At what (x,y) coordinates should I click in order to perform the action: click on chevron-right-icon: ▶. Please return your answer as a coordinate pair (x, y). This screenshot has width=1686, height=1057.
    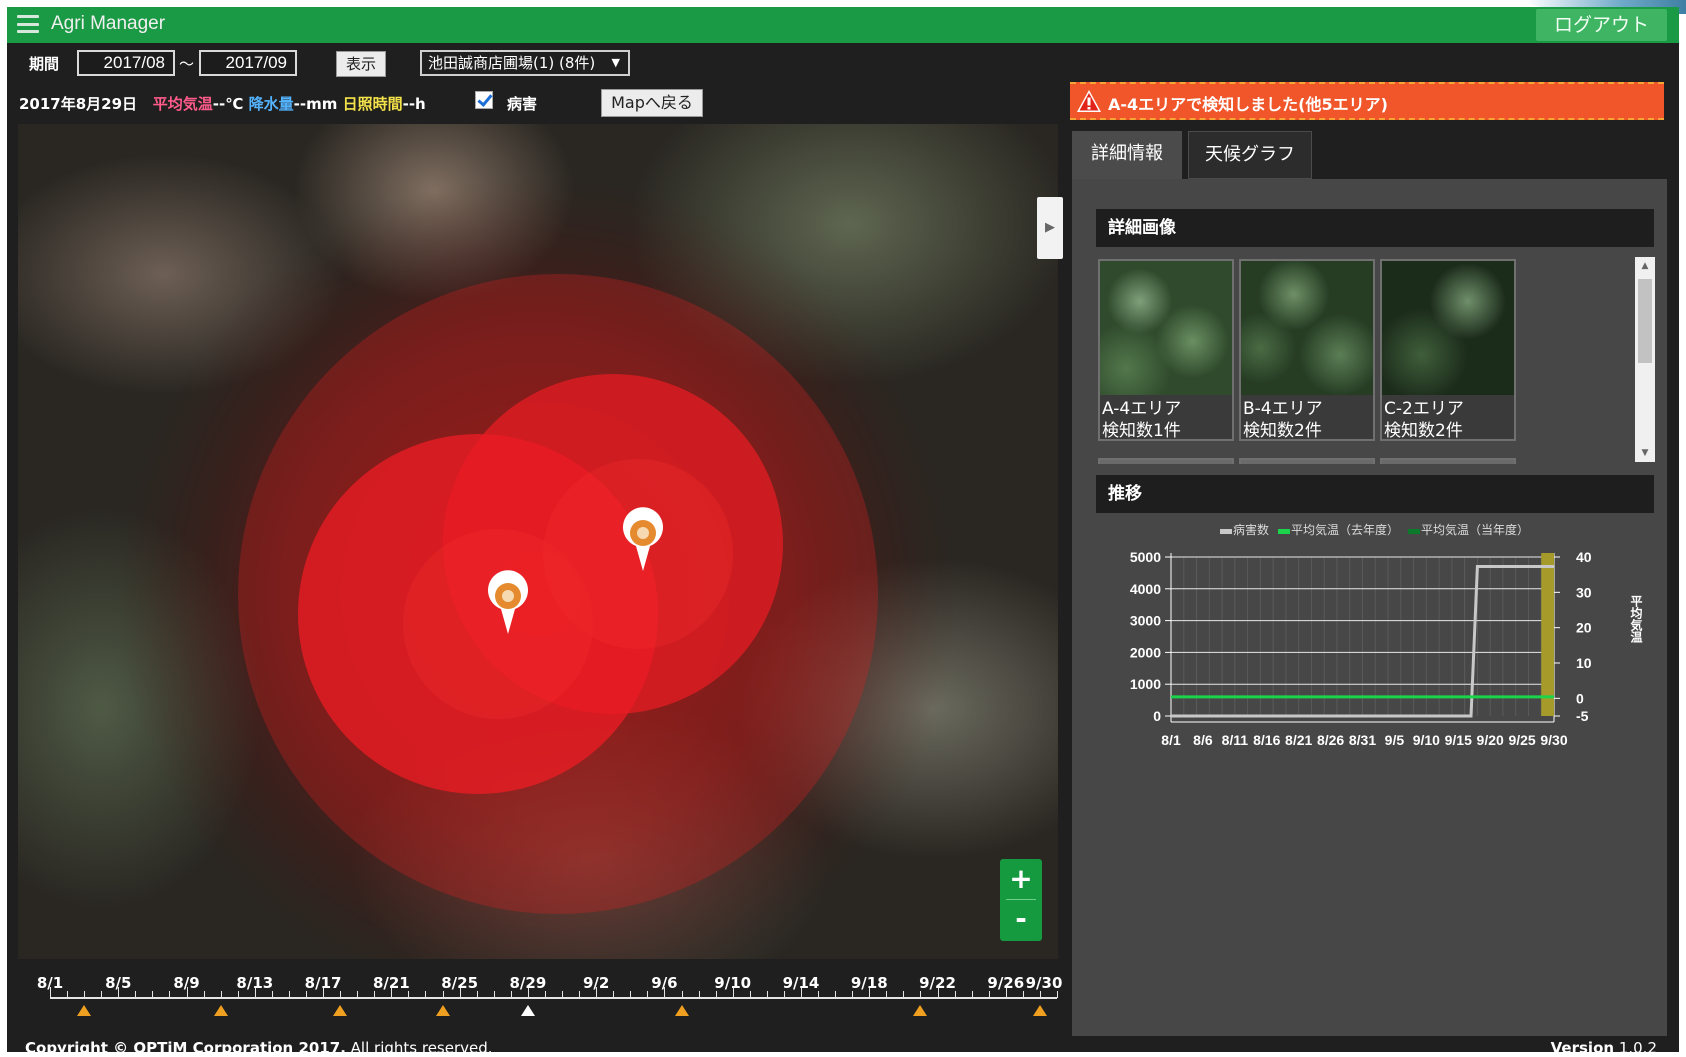
    Looking at the image, I should click on (1050, 227).